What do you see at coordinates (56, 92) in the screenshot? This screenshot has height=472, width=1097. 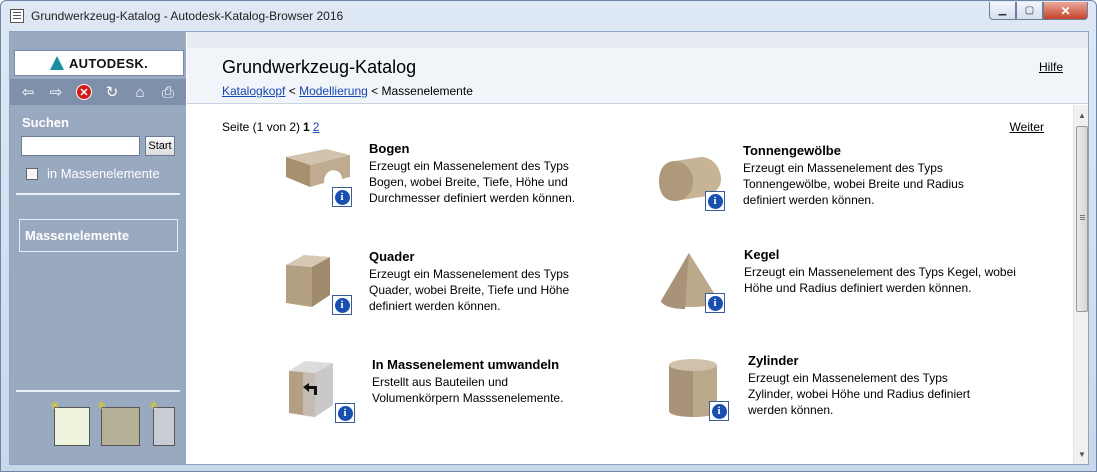 I see `forward-arrow-icon: ⇨` at bounding box center [56, 92].